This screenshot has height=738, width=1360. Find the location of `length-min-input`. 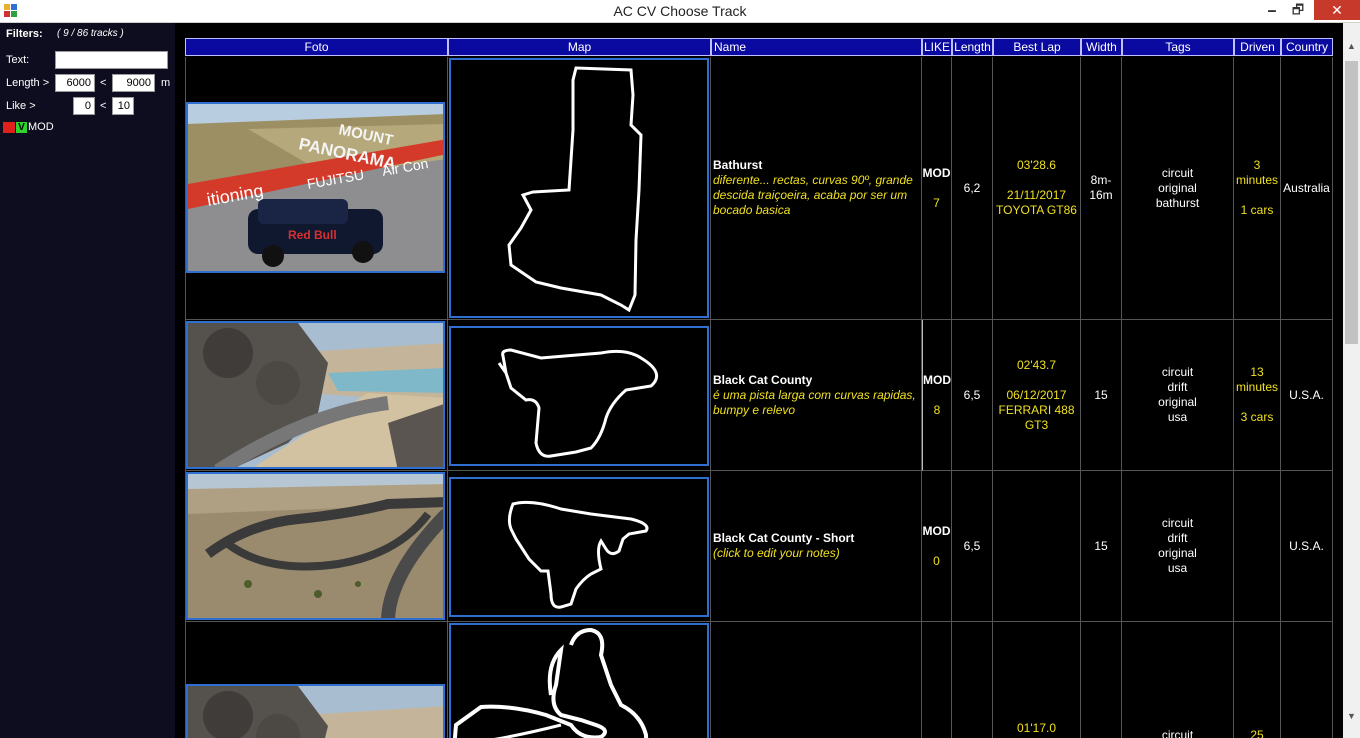

length-min-input is located at coordinates (75, 83).